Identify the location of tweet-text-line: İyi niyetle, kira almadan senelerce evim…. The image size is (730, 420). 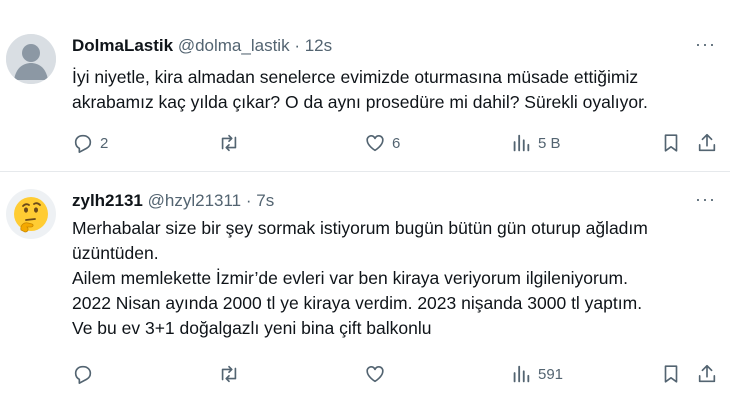
(355, 77).